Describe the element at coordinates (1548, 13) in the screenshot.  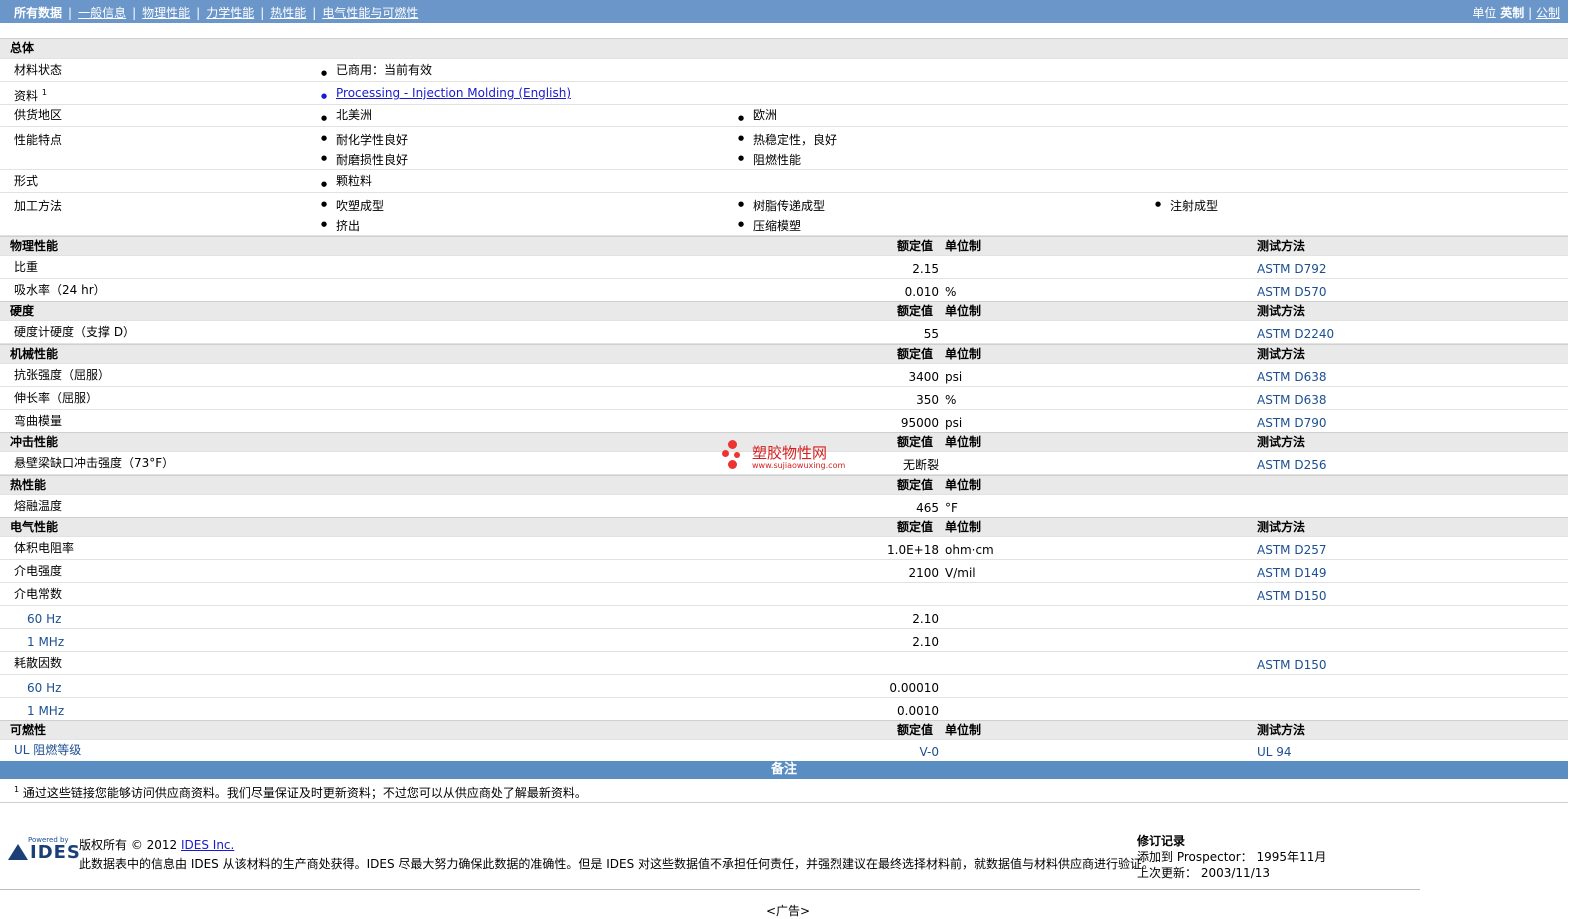
I see `unit-metric: 公制` at that location.